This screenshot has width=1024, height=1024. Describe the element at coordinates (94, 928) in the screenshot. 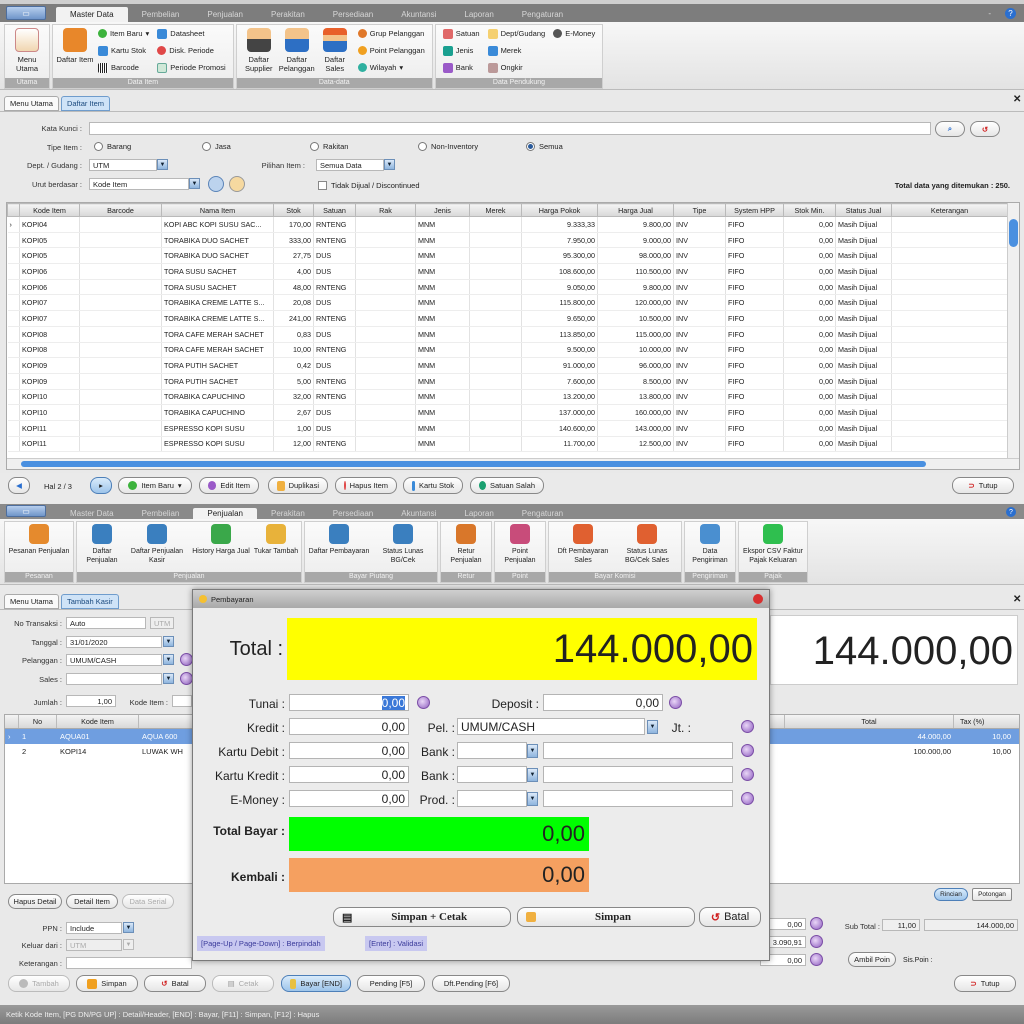

I see `ppn-select: Include` at that location.